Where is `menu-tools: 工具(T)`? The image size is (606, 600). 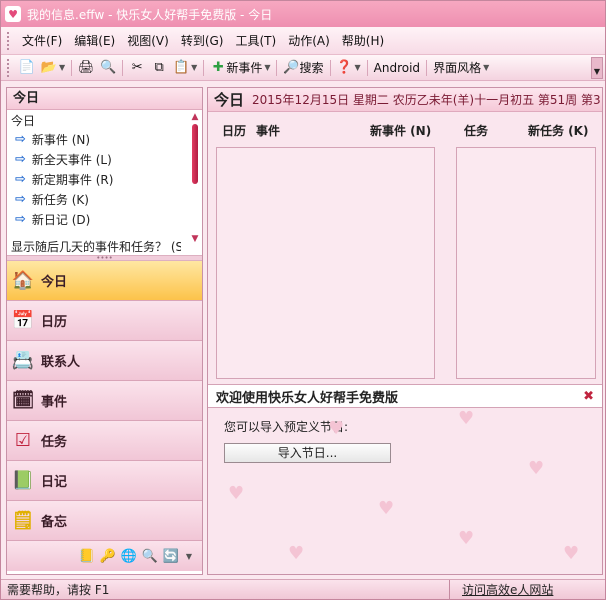
menu-tools: 工具(T) is located at coordinates (255, 41).